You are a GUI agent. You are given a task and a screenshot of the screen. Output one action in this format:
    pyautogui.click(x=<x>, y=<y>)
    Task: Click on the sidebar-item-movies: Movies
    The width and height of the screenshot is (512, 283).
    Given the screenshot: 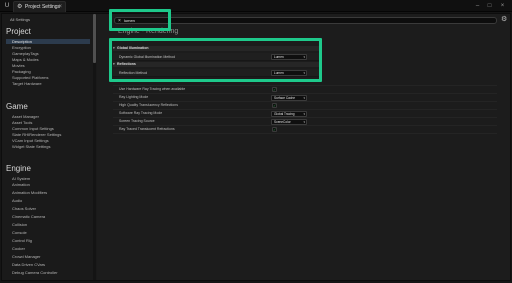 What is the action you would take?
    pyautogui.click(x=18, y=65)
    